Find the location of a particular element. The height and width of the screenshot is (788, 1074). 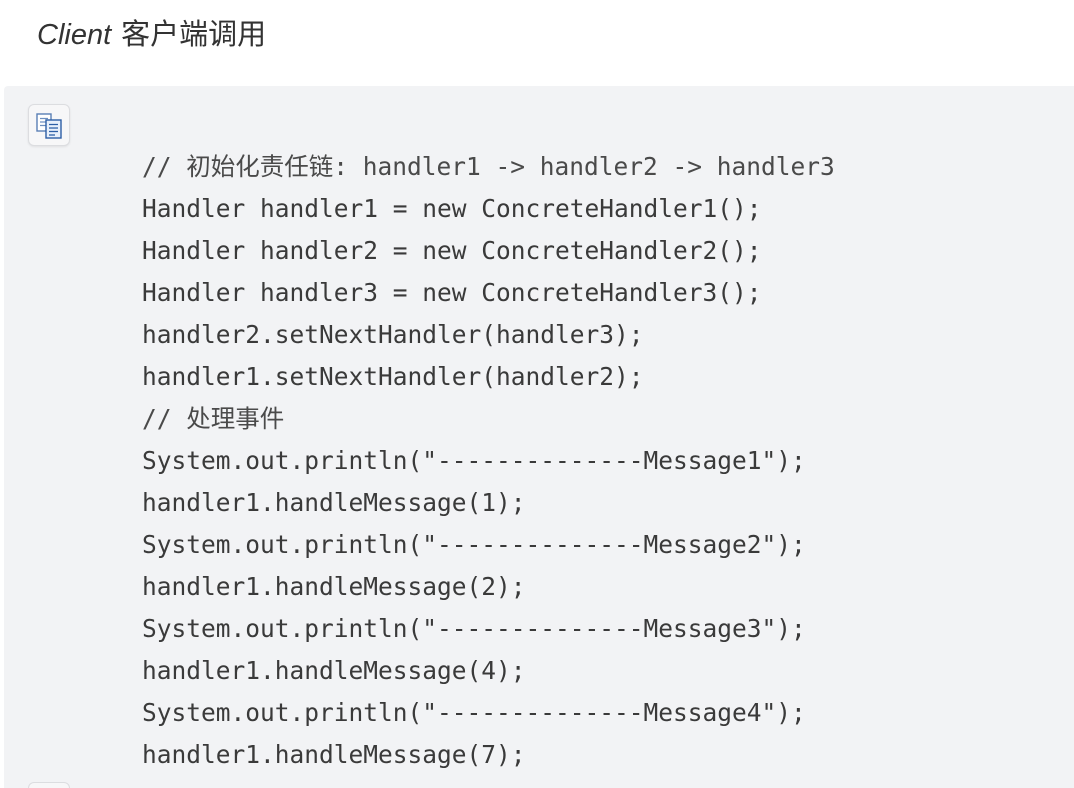

code-line-comment: // 处理事件 is located at coordinates (213, 418).